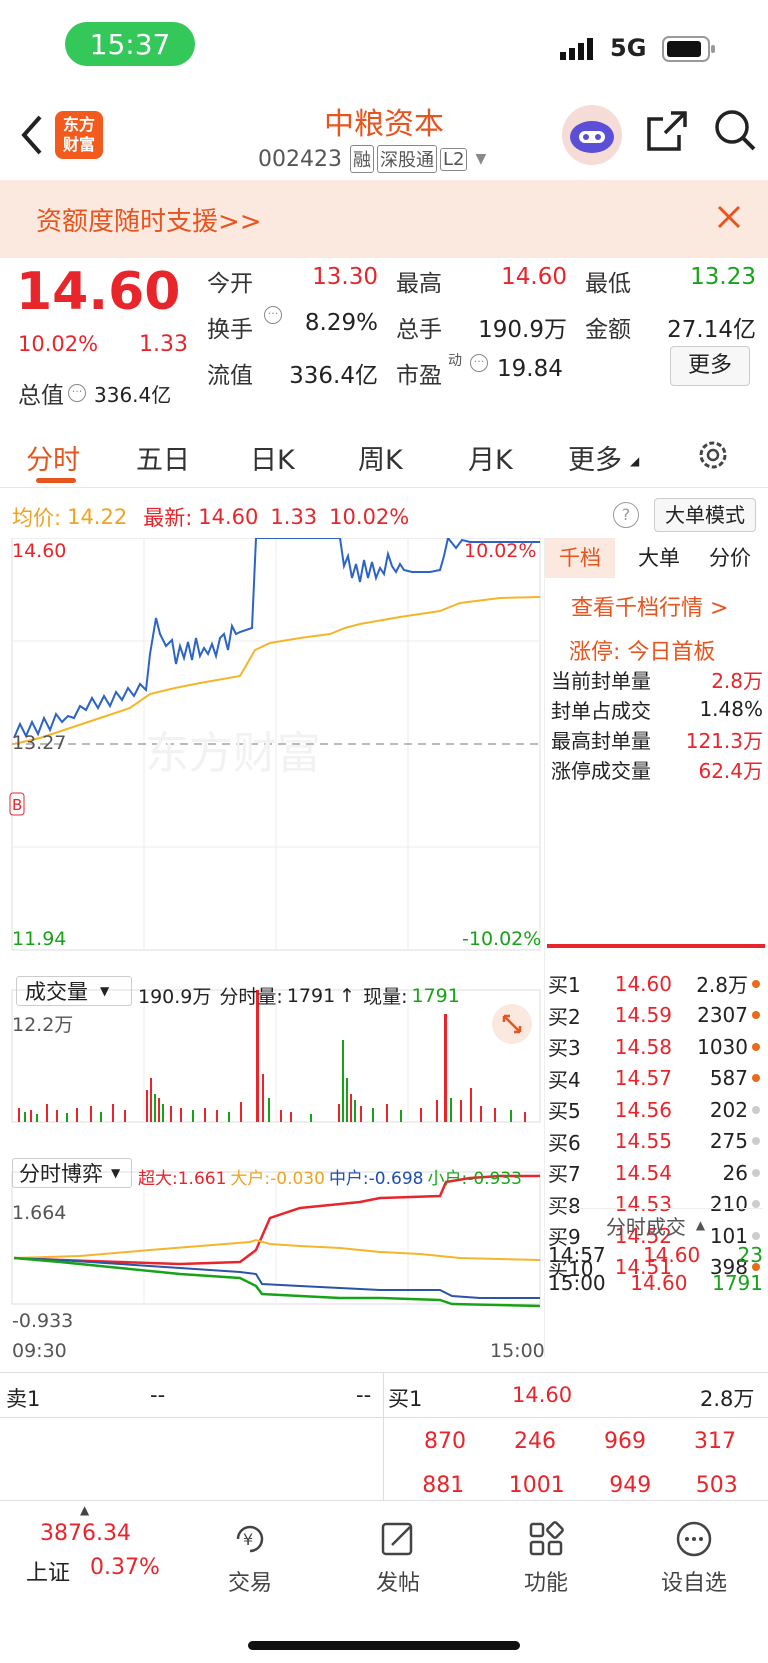  Describe the element at coordinates (564, 1016) in the screenshot. I see `level-label: 买2` at that location.